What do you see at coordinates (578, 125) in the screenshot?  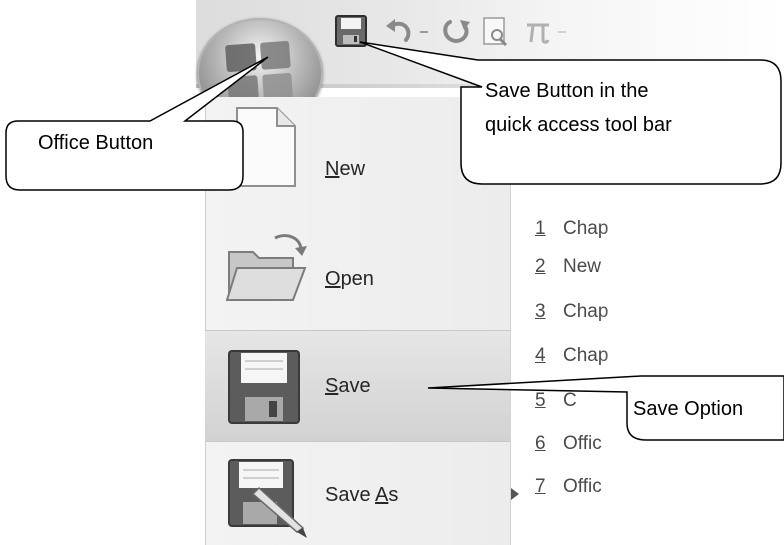 I see `callout-line: quick access tool bar` at bounding box center [578, 125].